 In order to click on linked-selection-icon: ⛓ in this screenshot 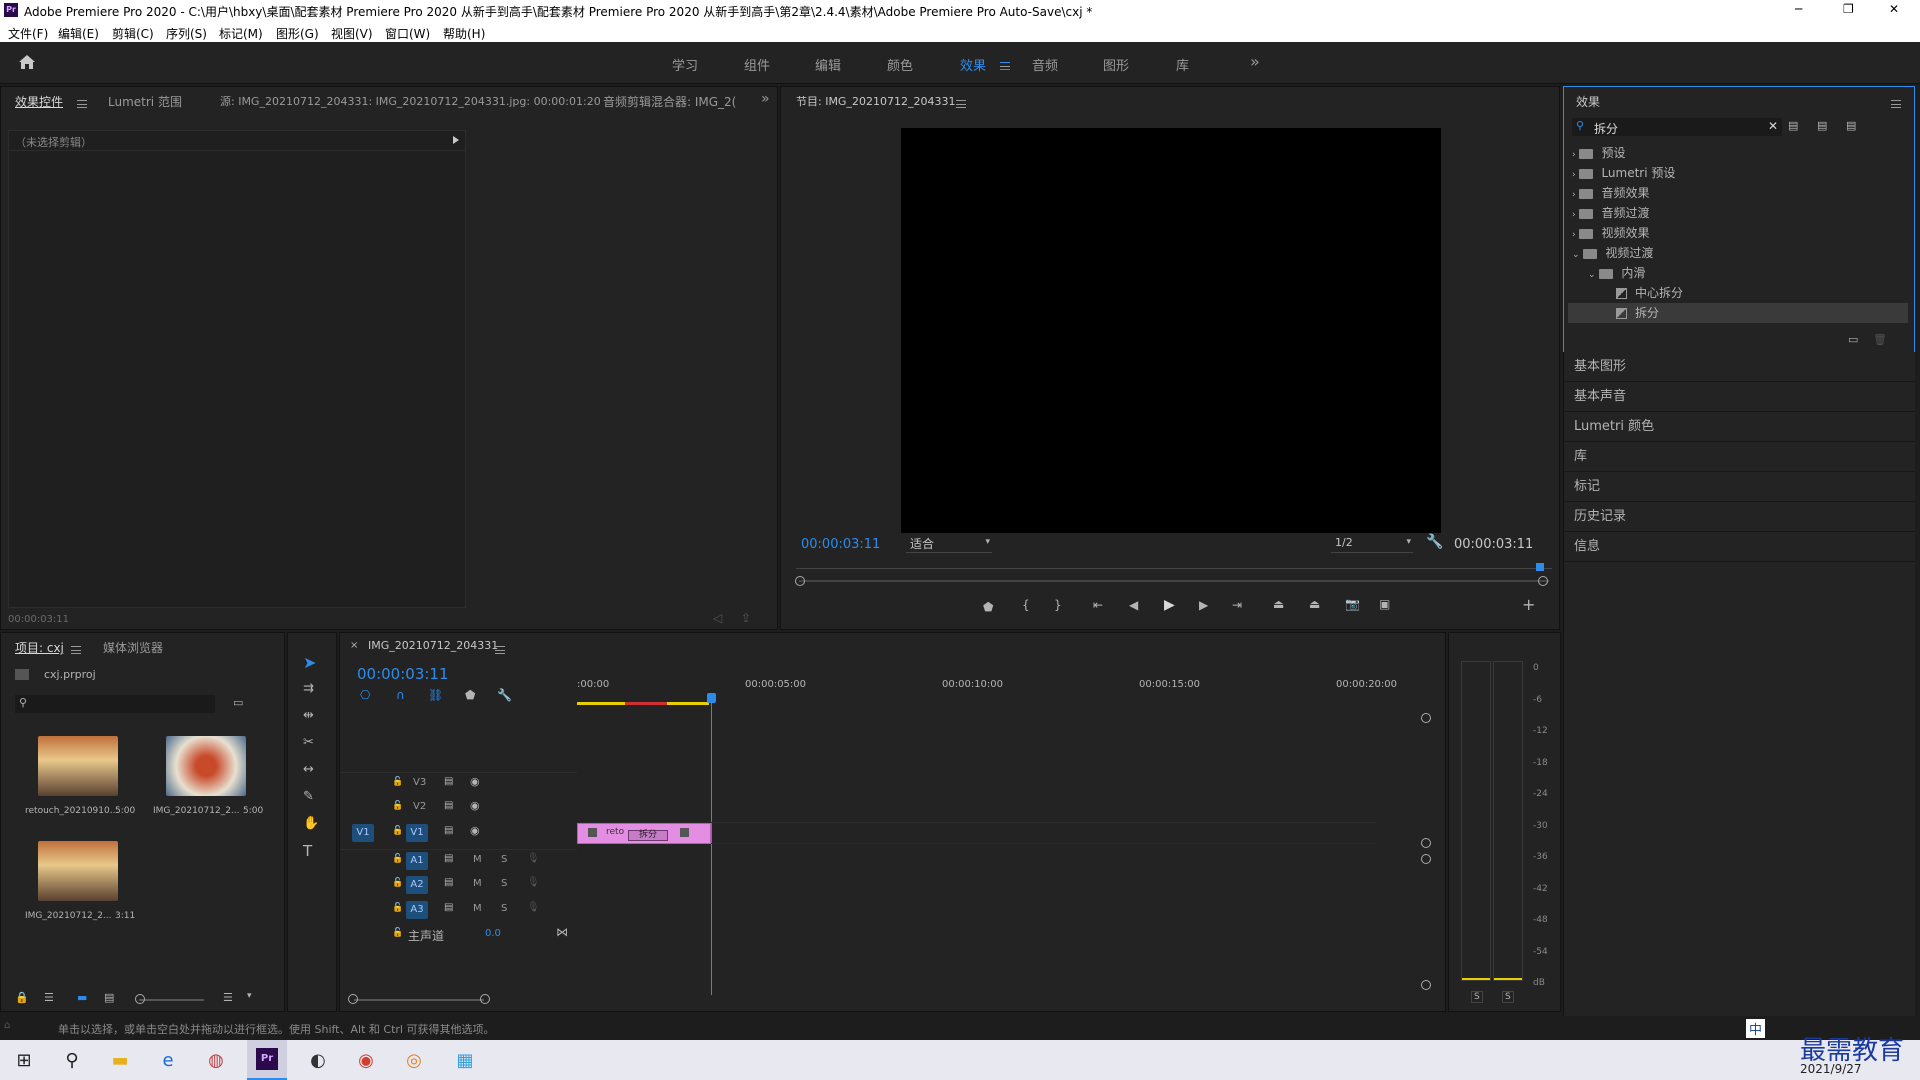, I will do `click(435, 695)`.